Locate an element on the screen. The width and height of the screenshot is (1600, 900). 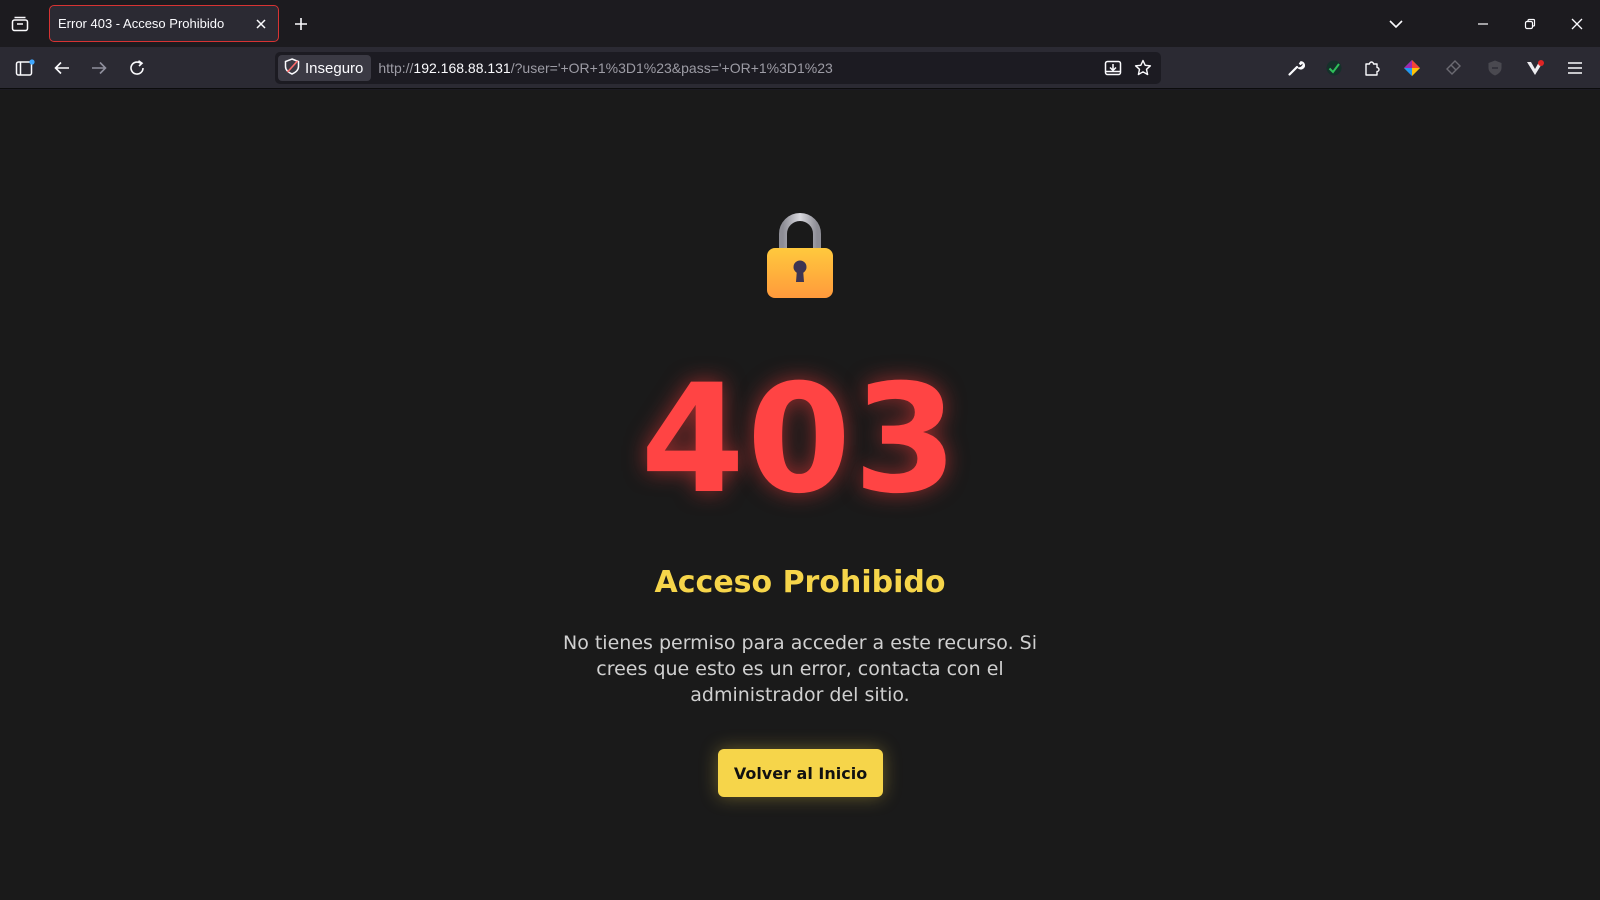
tab-list-icon is located at coordinates (20, 24).